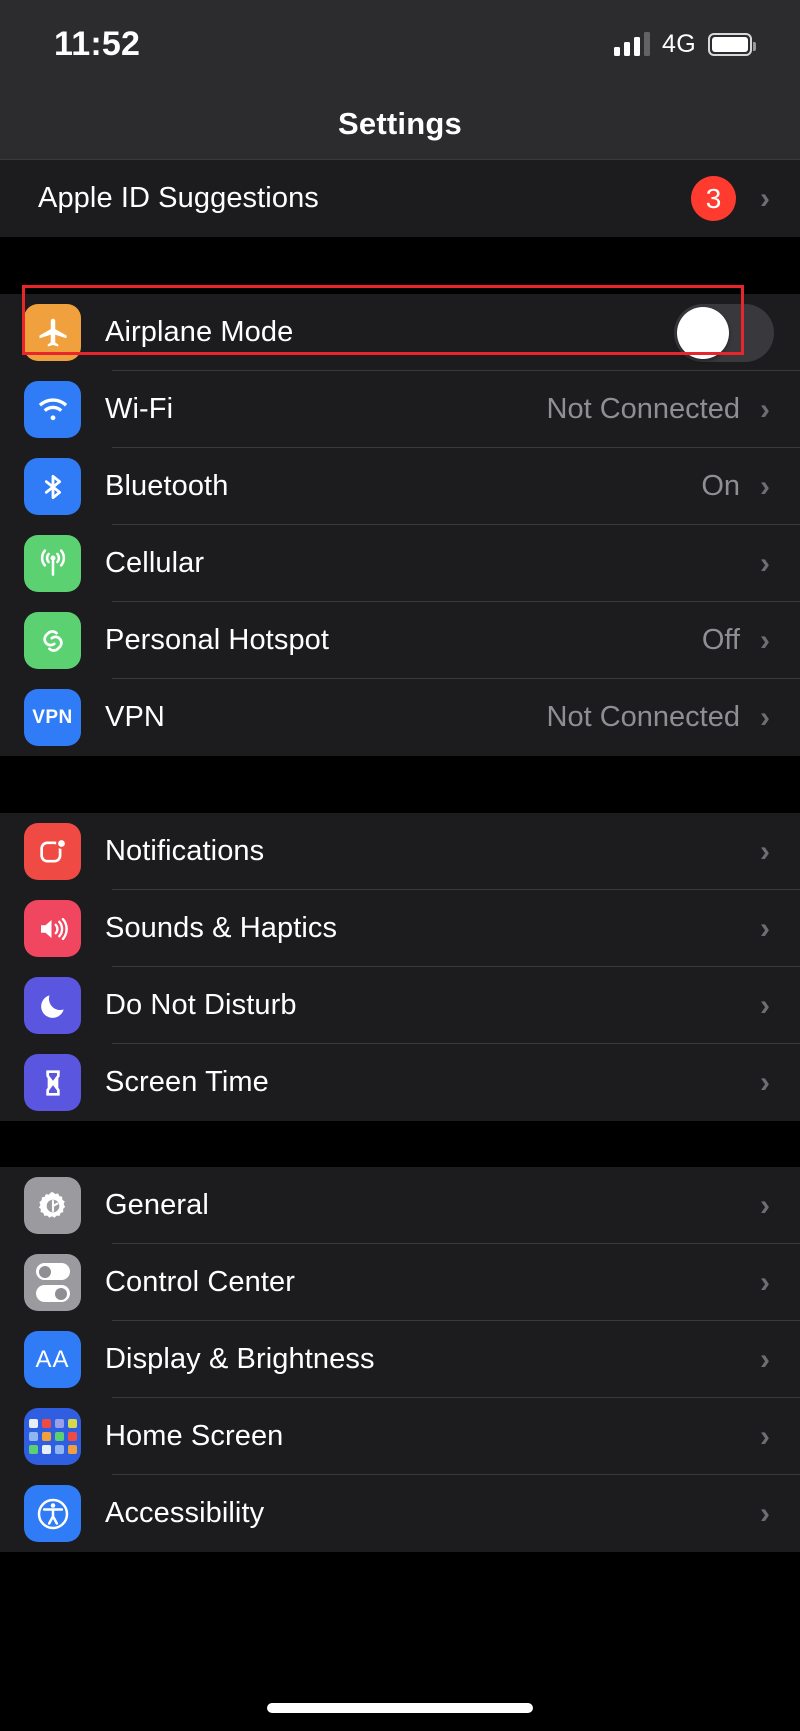  I want to click on row-sounds-haptics: Sounds & Haptics ›, so click(400, 928).